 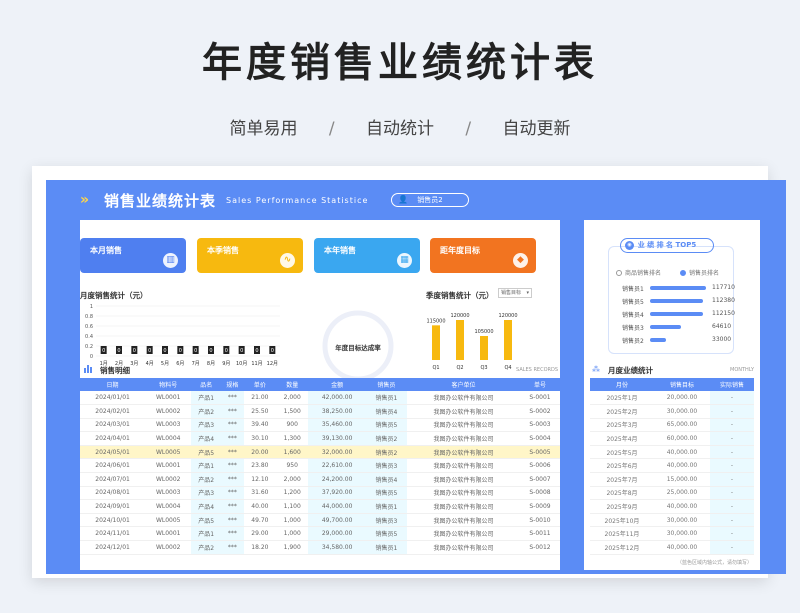 I want to click on table-cell: 1,100, so click(x=292, y=506).